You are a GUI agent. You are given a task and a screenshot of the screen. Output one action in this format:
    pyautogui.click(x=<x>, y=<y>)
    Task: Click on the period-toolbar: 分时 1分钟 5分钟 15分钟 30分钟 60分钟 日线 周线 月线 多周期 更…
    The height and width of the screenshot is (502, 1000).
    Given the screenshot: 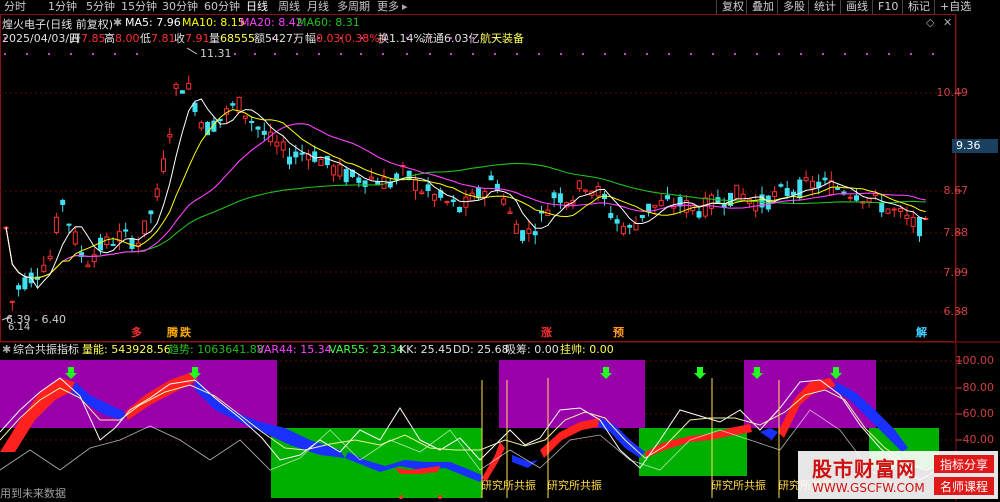 What is the action you would take?
    pyautogui.click(x=500, y=7)
    